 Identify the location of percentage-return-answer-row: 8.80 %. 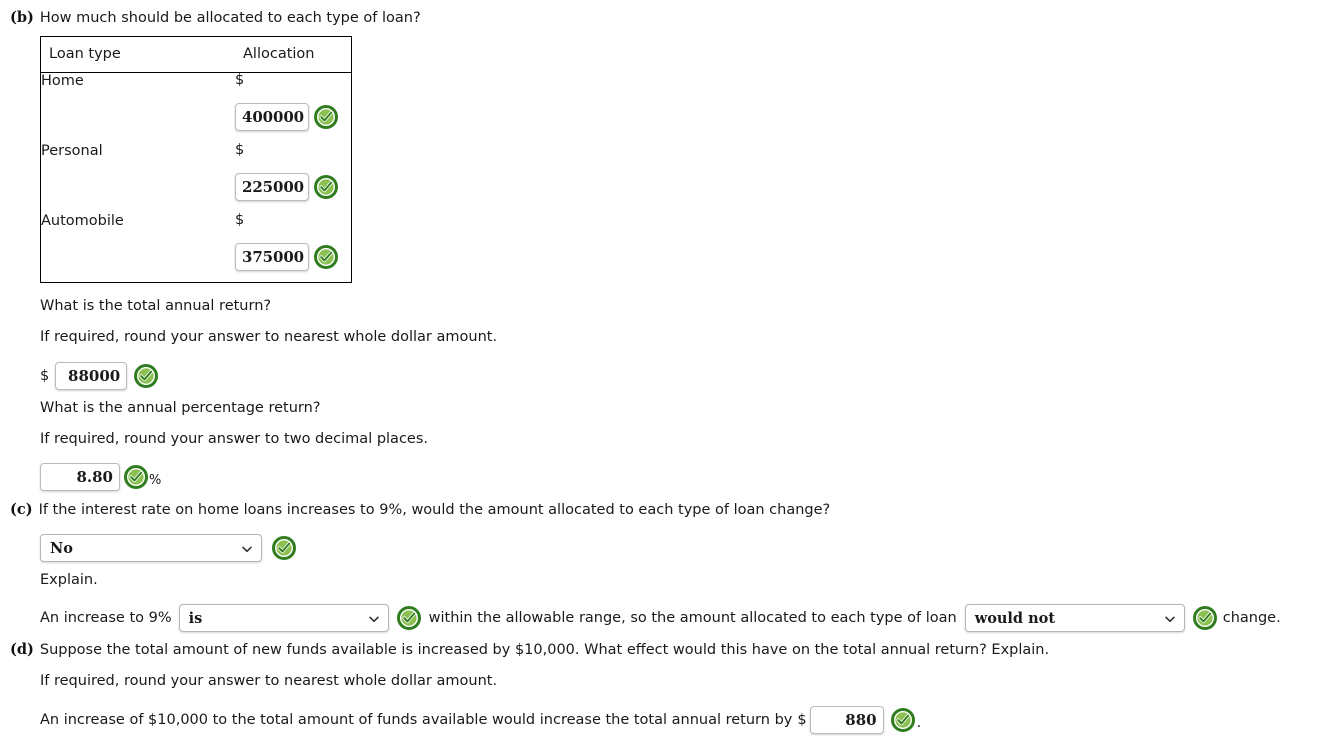
(100, 477).